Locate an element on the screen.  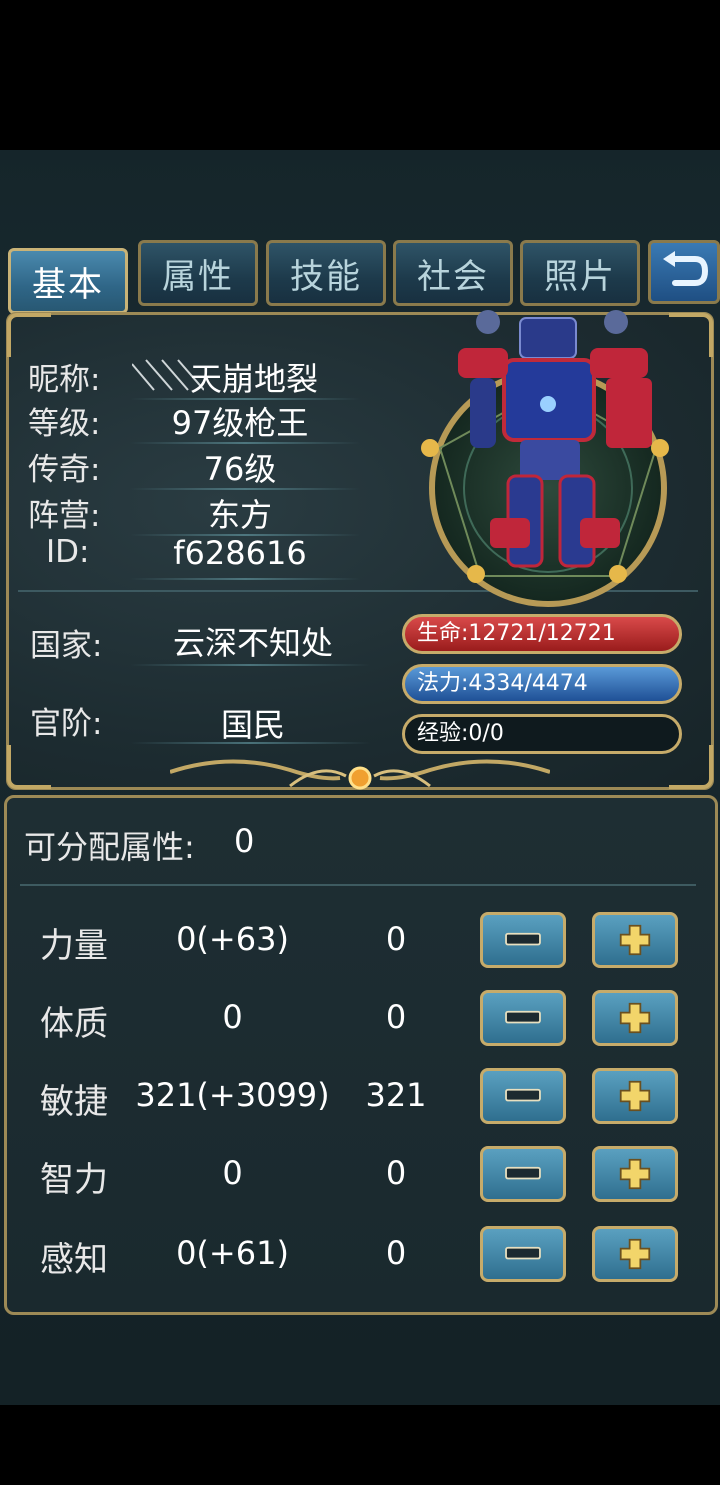
stat-base-value: 0(+63) is located at coordinates (232, 939).